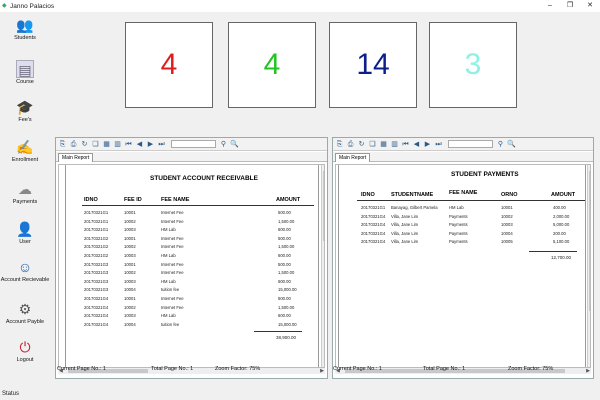 The image size is (600, 400). I want to click on report-total: 38,900.00, so click(286, 337).